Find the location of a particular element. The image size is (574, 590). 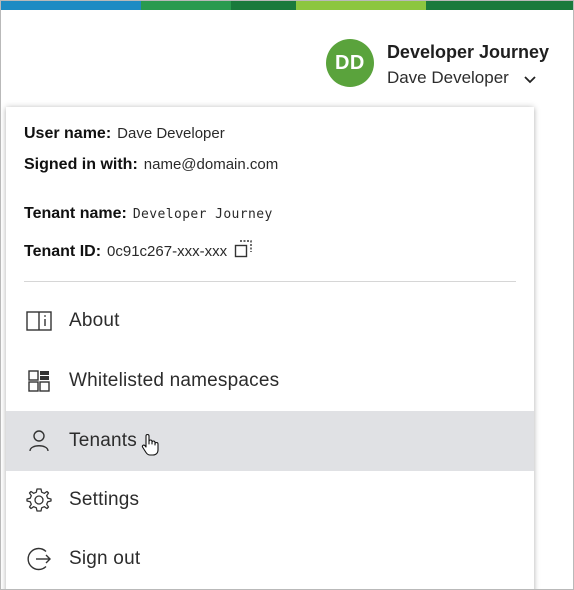

sign-out-icon is located at coordinates (39, 559).